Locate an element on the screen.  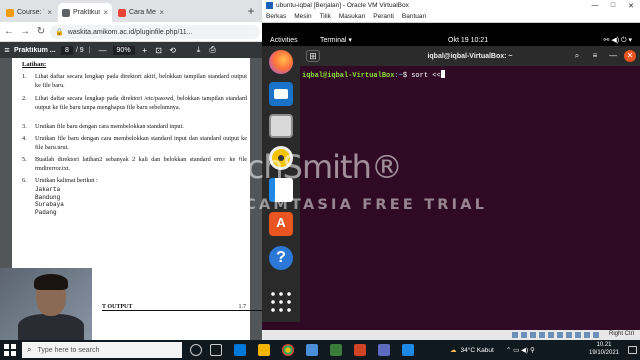
menu-masukan: Masukan is located at coordinates (352, 16).